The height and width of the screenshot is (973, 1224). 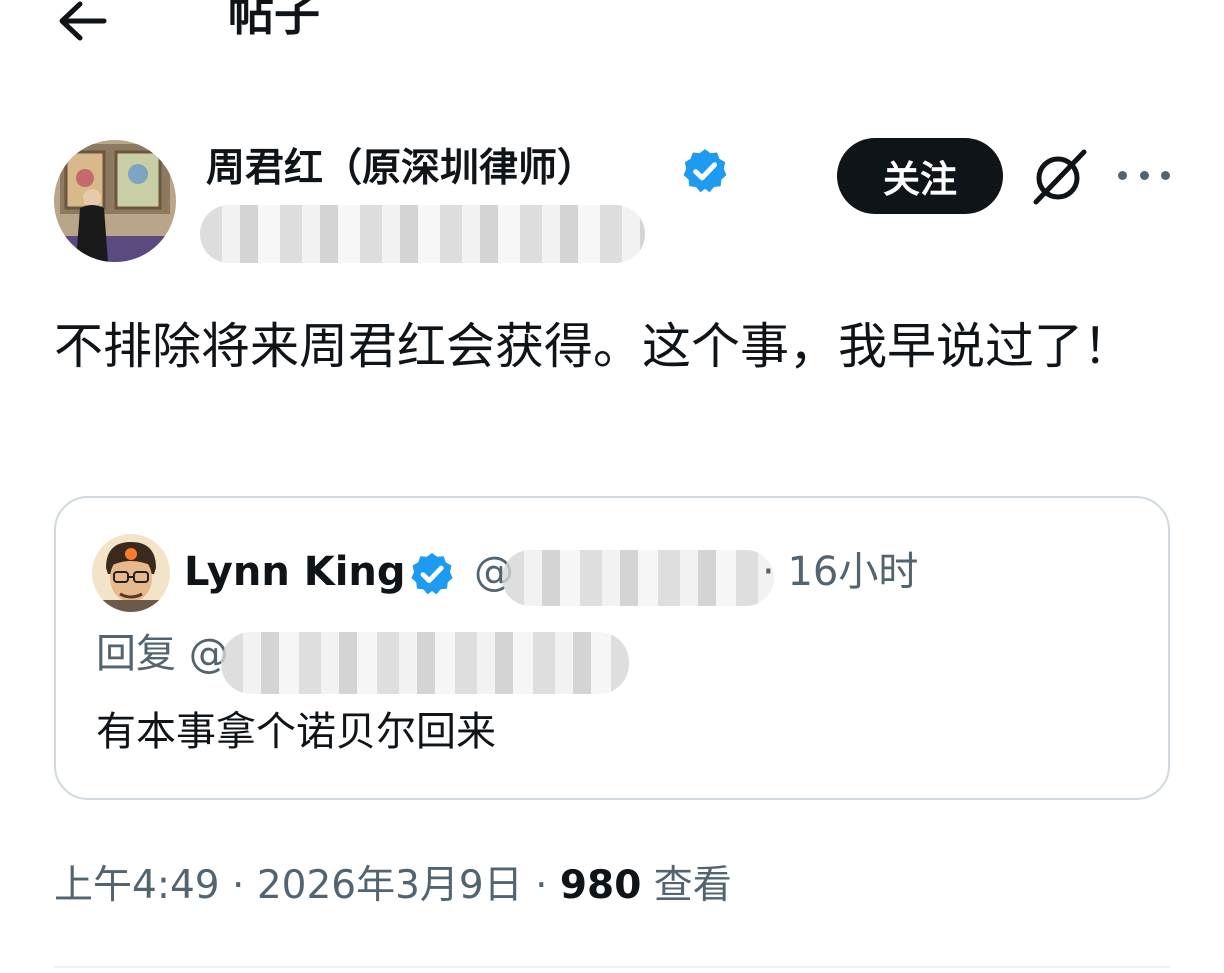 I want to click on back-button, so click(x=82, y=21).